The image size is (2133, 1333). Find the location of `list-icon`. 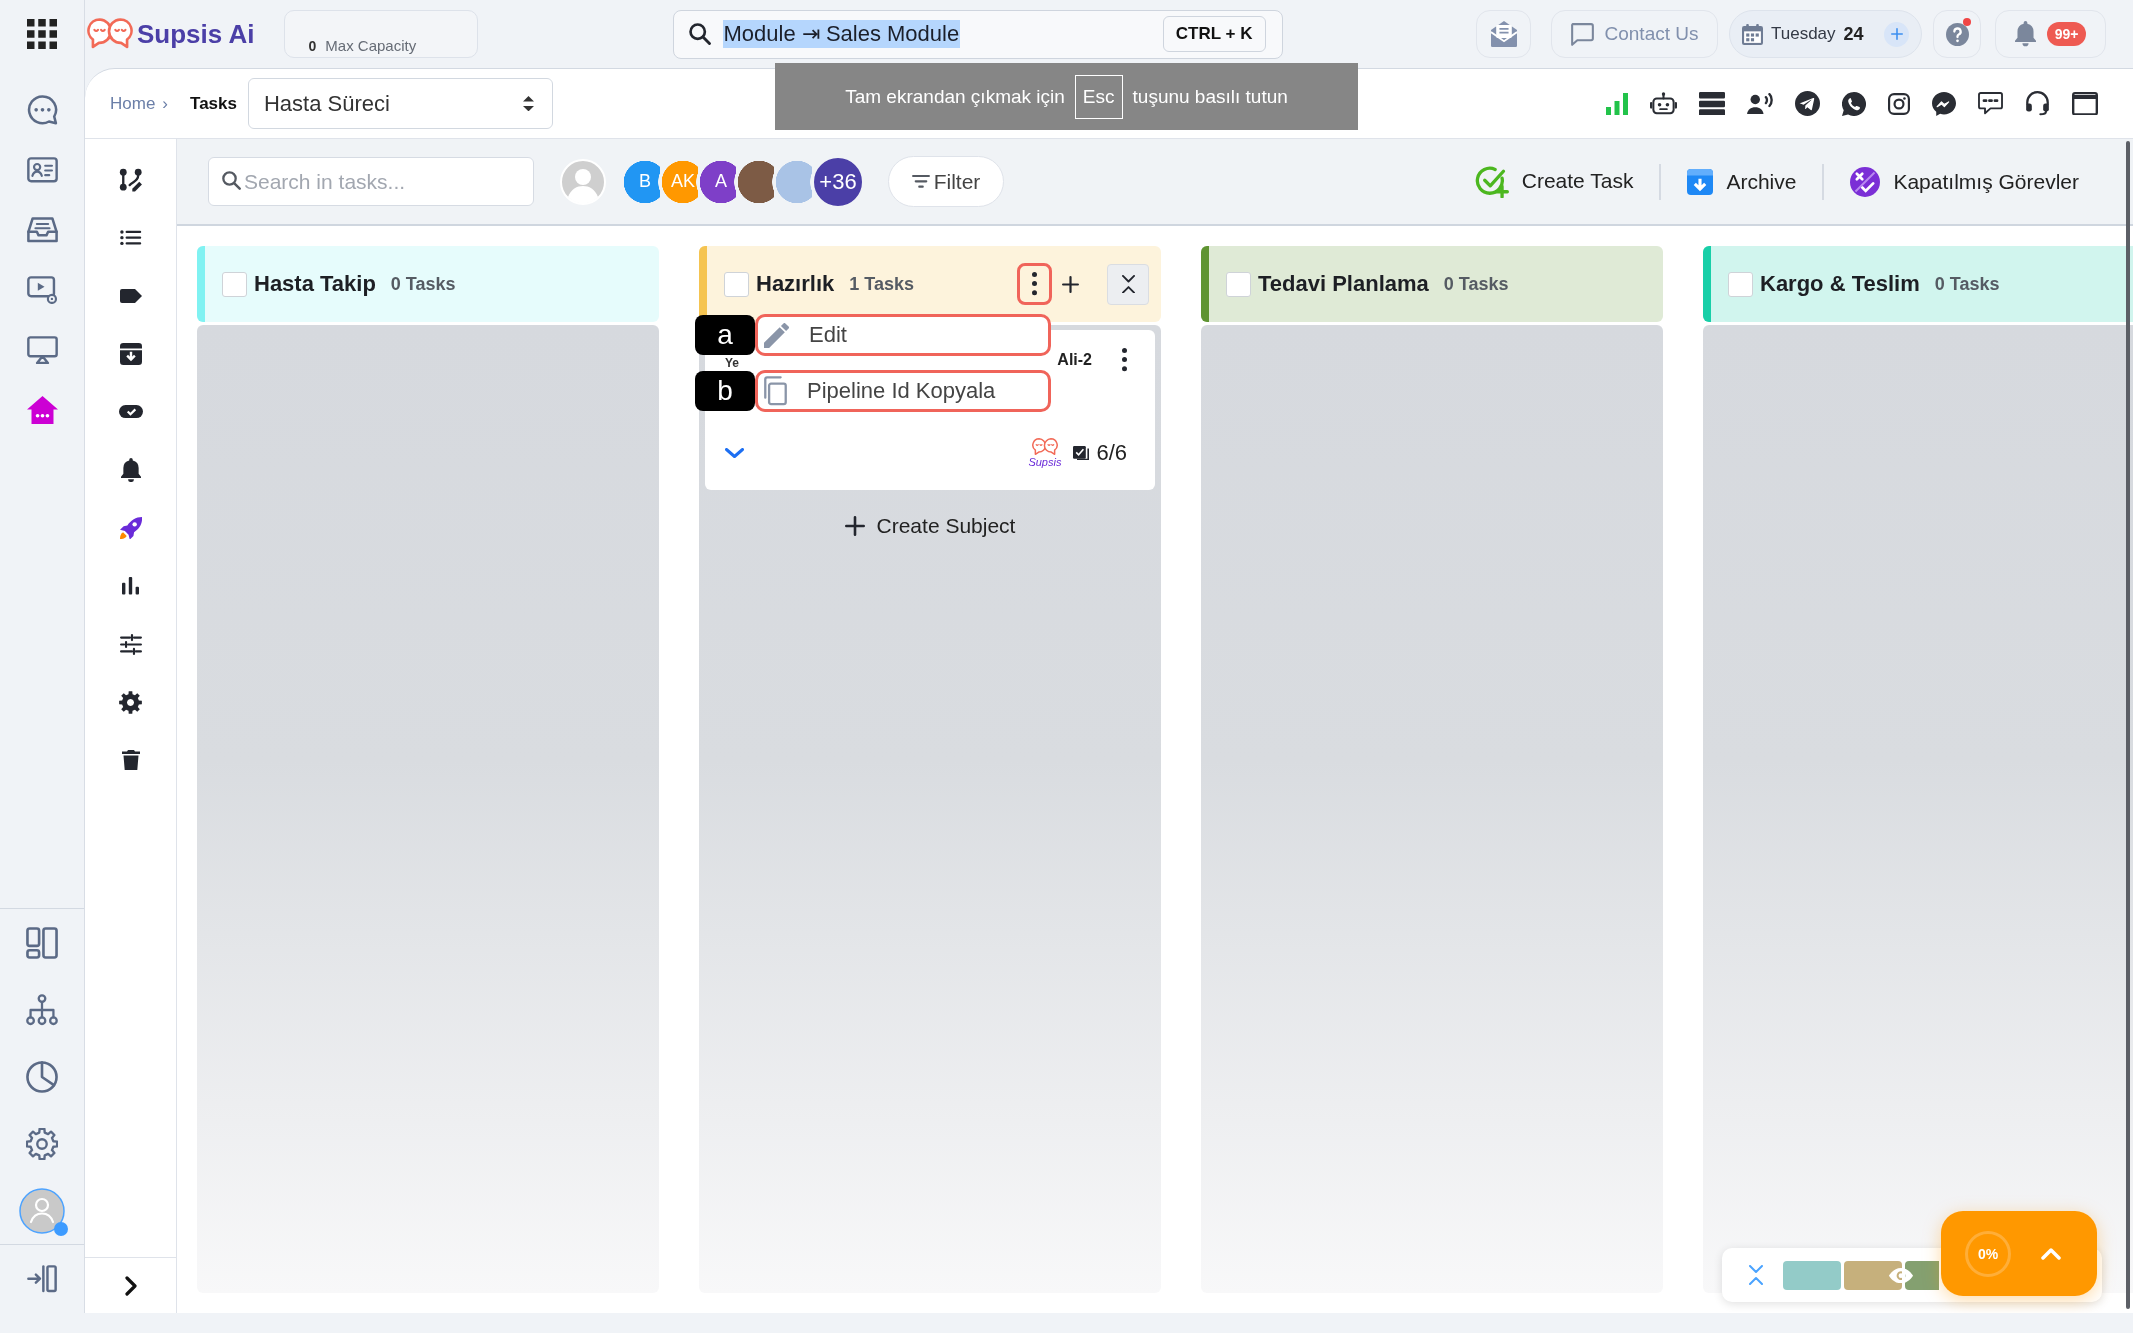

list-icon is located at coordinates (130, 238).